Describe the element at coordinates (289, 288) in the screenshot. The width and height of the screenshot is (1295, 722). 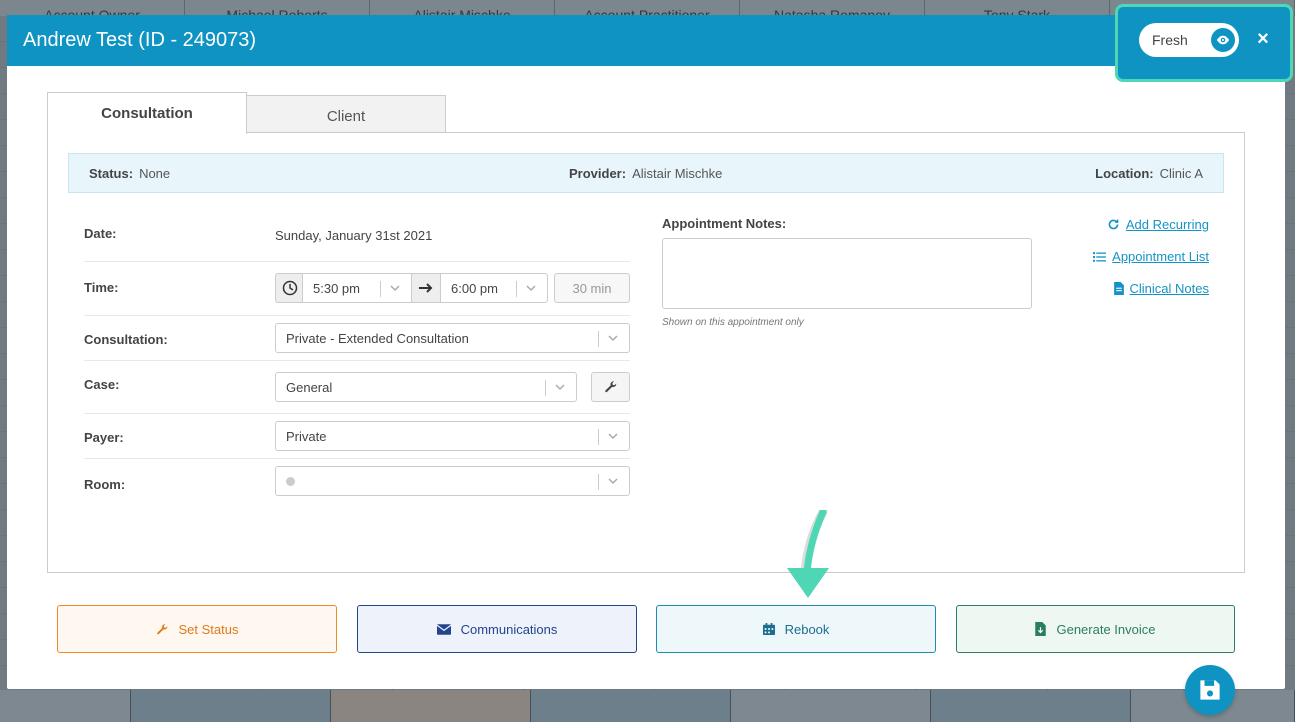
I see `clock-icon` at that location.